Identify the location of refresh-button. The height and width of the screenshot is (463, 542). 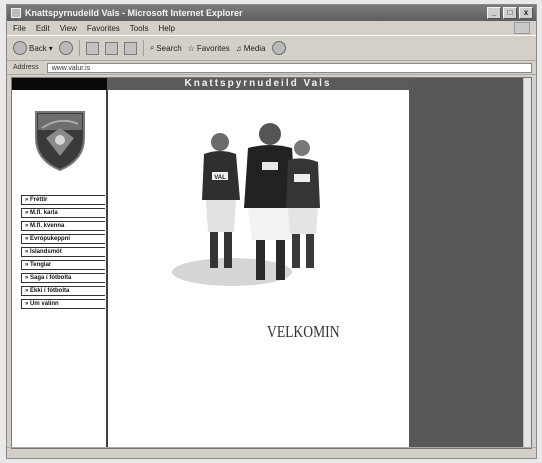
(111, 48).